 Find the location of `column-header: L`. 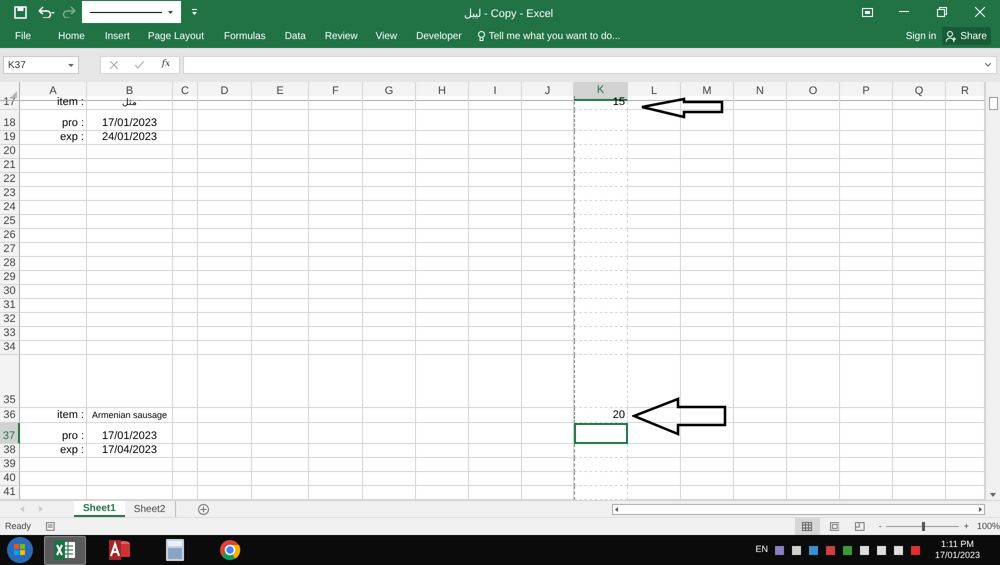

column-header: L is located at coordinates (654, 91).